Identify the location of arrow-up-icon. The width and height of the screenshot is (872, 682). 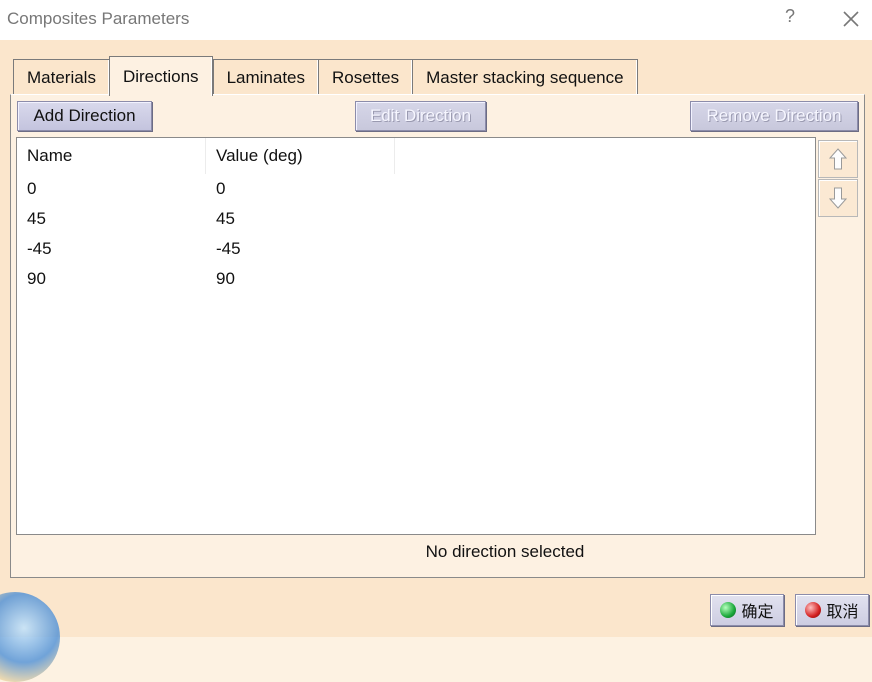
(838, 159).